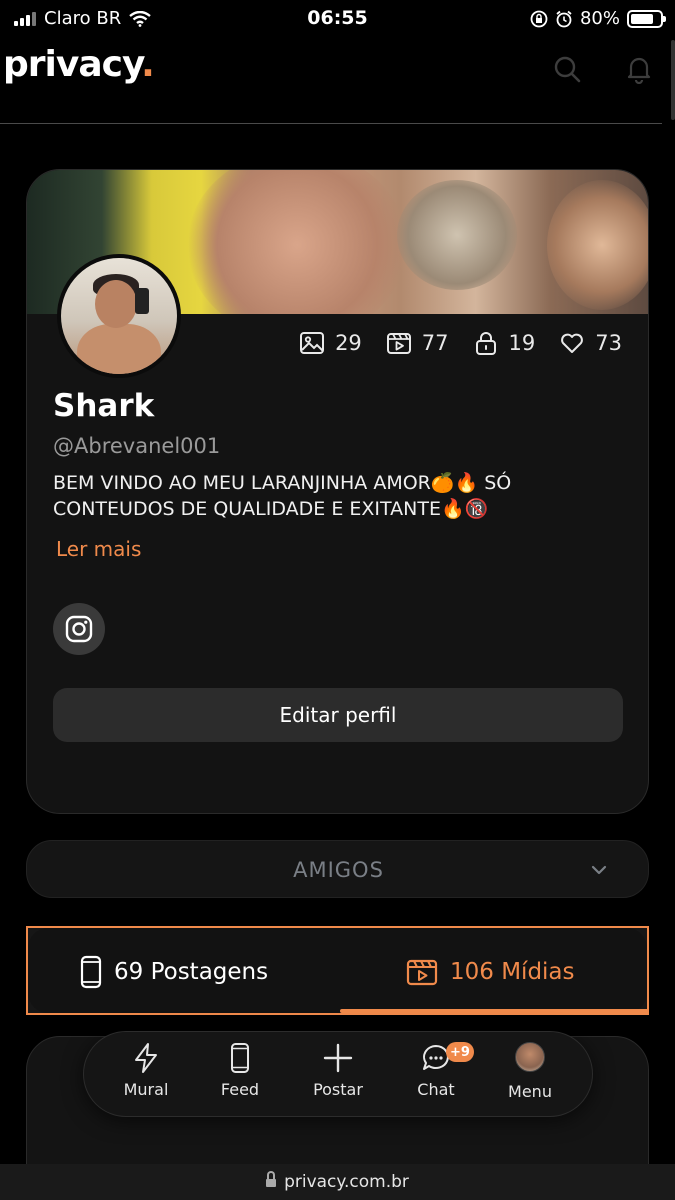  Describe the element at coordinates (417, 343) in the screenshot. I see `stat-videos: 77` at that location.